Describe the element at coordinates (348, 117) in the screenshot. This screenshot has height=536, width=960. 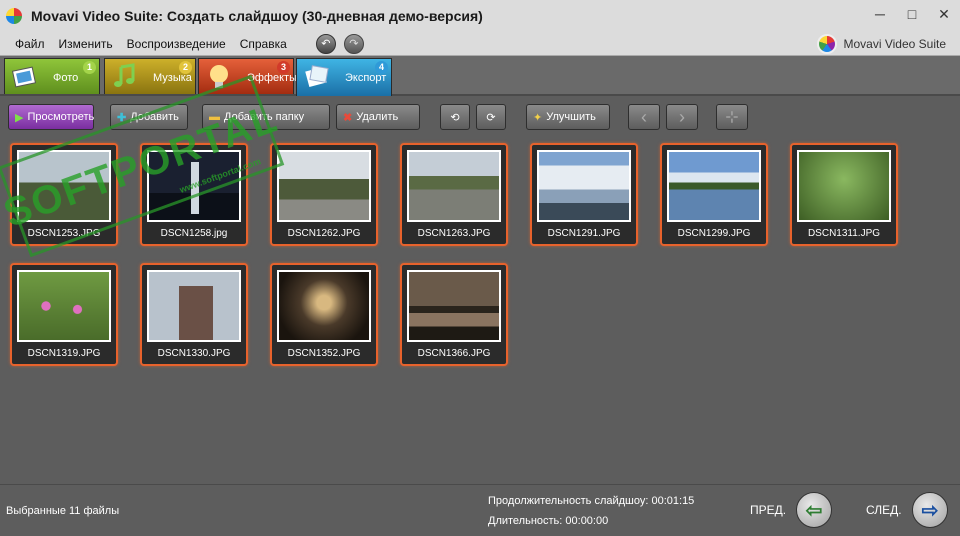
I see `delete-icon: ✖` at that location.